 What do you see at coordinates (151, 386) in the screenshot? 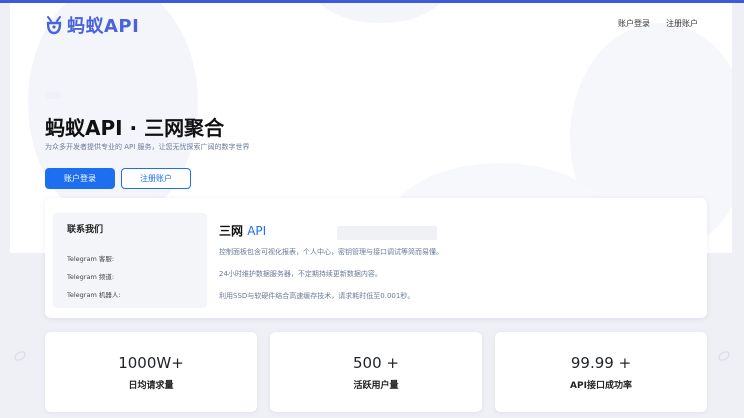
I see `stat-label: 日均请求量` at bounding box center [151, 386].